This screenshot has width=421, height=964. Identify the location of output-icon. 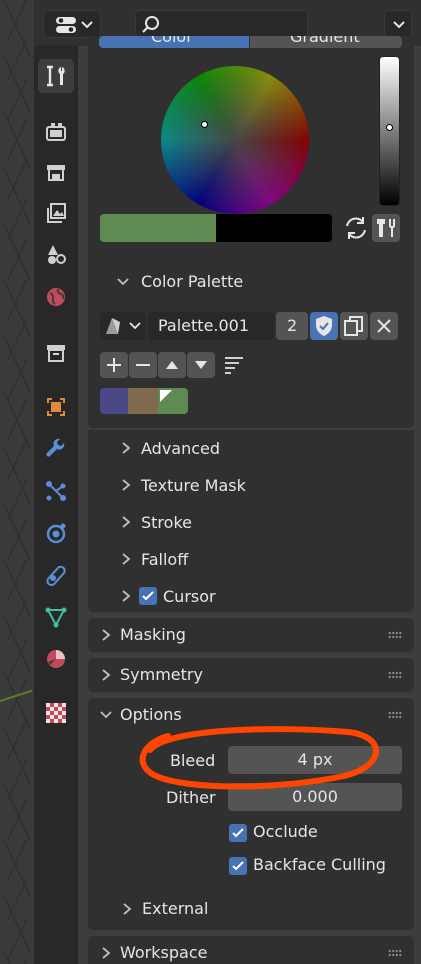
(56, 173).